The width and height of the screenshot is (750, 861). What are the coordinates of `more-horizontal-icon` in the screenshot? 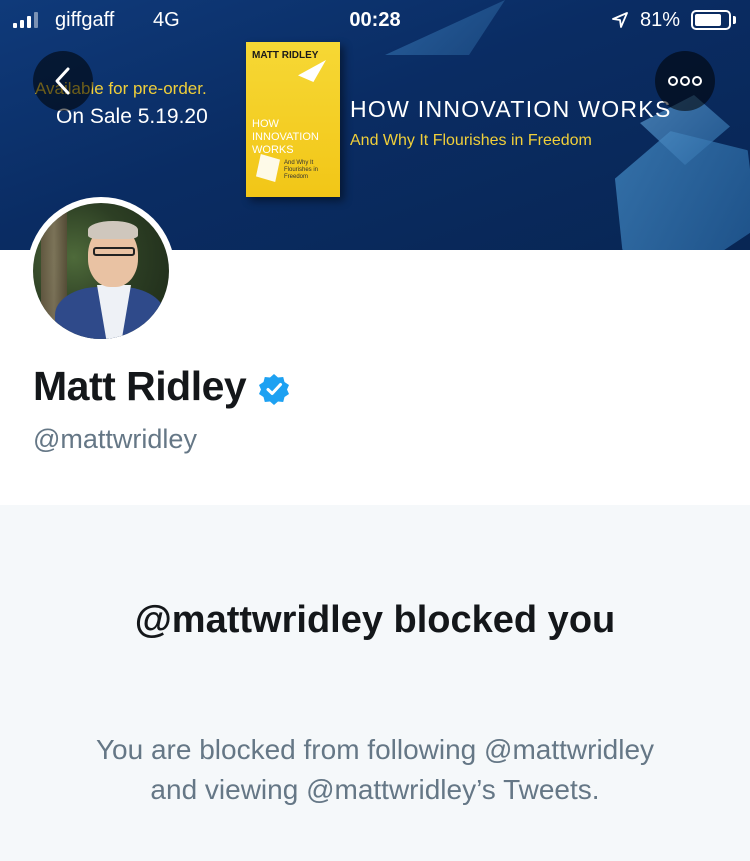 It's located at (685, 81).